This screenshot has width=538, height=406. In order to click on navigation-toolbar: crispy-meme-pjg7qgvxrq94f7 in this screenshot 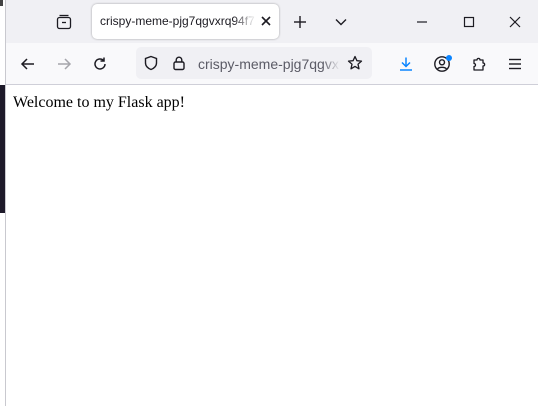, I will do `click(272, 64)`.